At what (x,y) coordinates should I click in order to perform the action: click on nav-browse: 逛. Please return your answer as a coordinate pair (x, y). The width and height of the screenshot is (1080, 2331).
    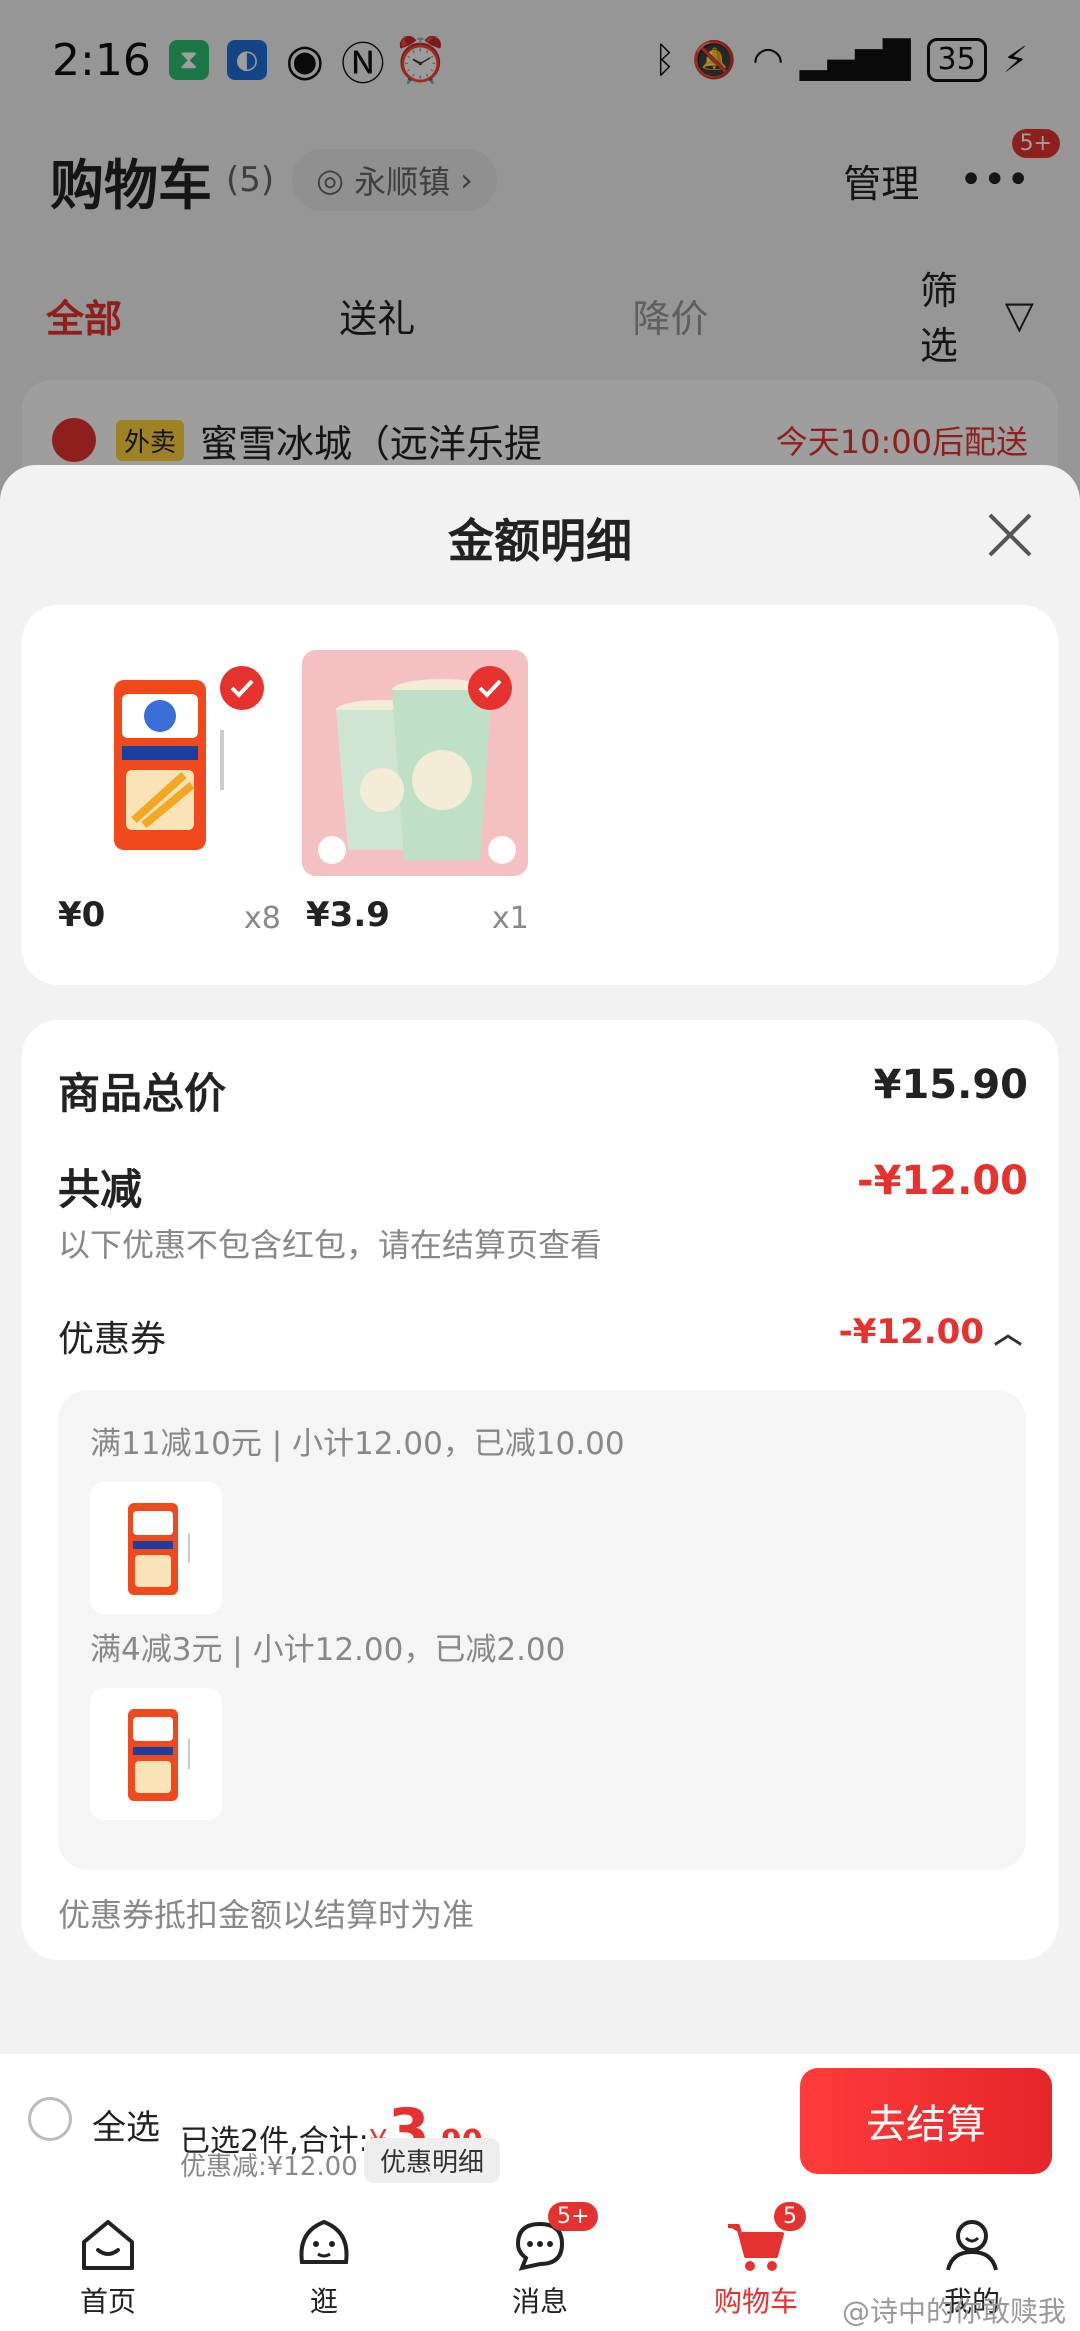
    Looking at the image, I should click on (324, 2262).